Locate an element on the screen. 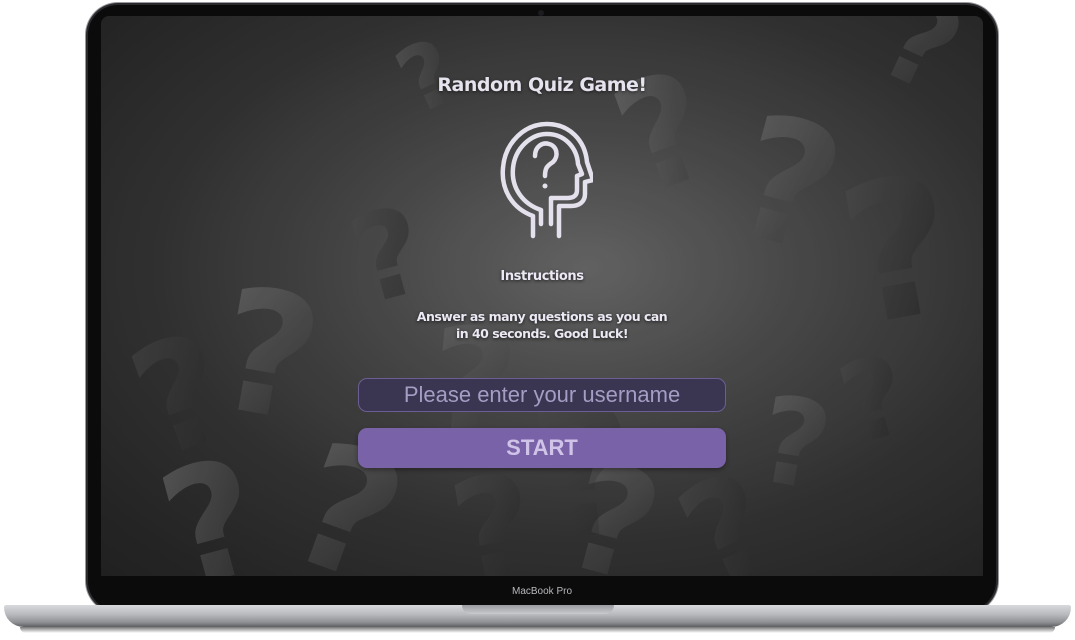 The image size is (1075, 640). laptop-notch is located at coordinates (538, 609).